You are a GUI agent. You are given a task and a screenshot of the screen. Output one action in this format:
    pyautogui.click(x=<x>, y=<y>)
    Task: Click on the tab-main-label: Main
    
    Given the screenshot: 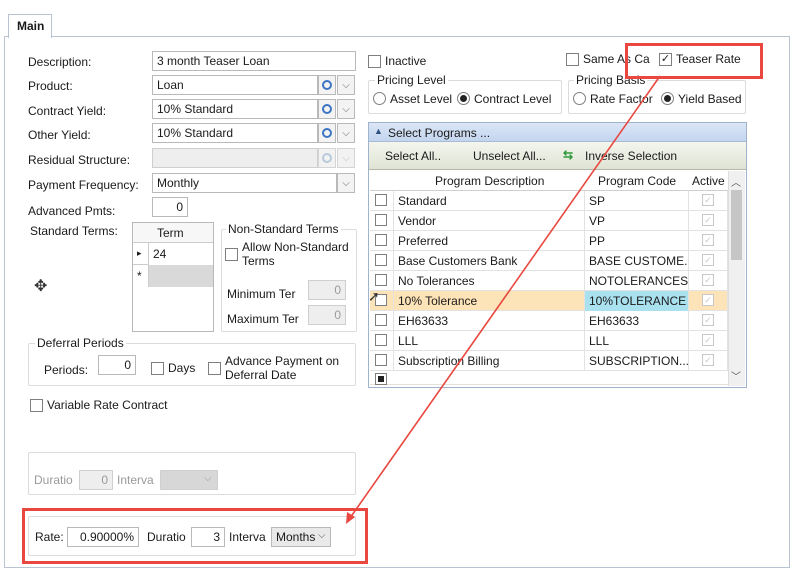 What is the action you would take?
    pyautogui.click(x=31, y=26)
    